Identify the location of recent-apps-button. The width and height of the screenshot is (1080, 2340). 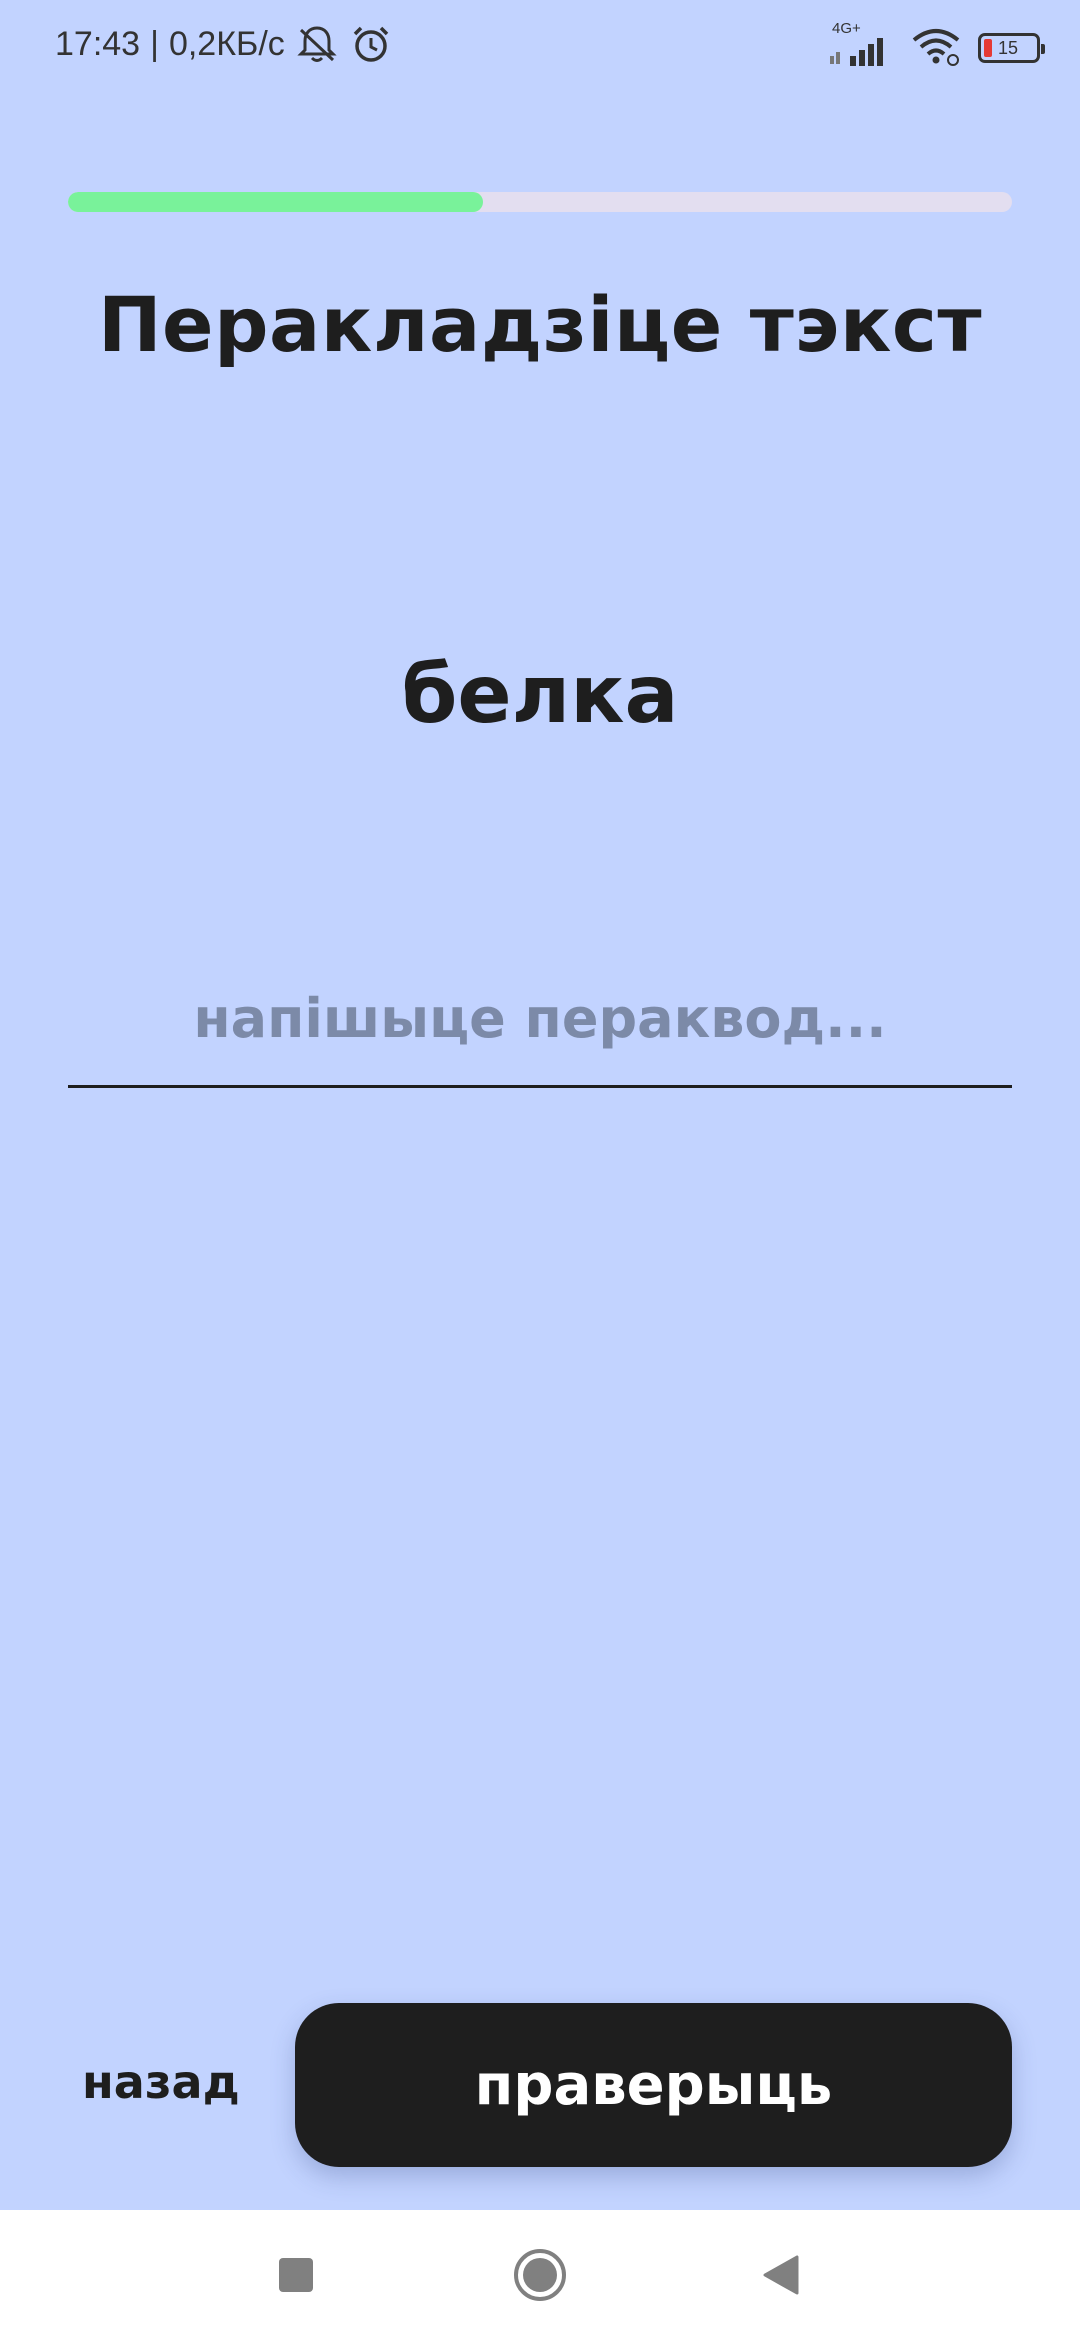
(296, 2275).